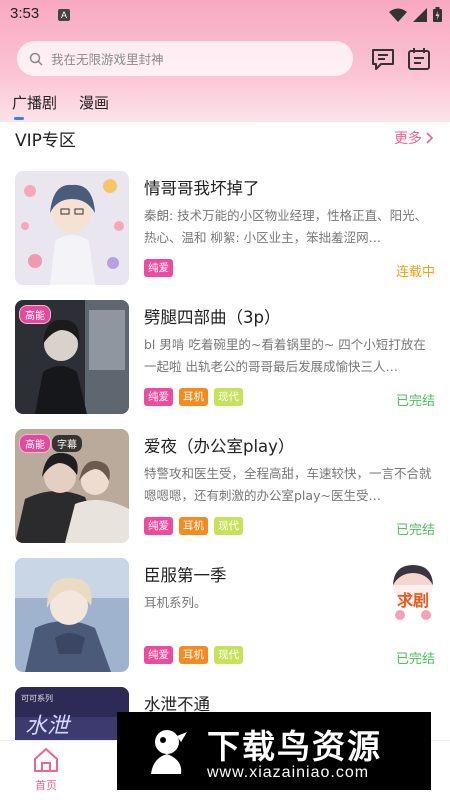 The height and width of the screenshot is (800, 450). I want to click on search-placeholder: 我在无限游戏里封神, so click(107, 59).